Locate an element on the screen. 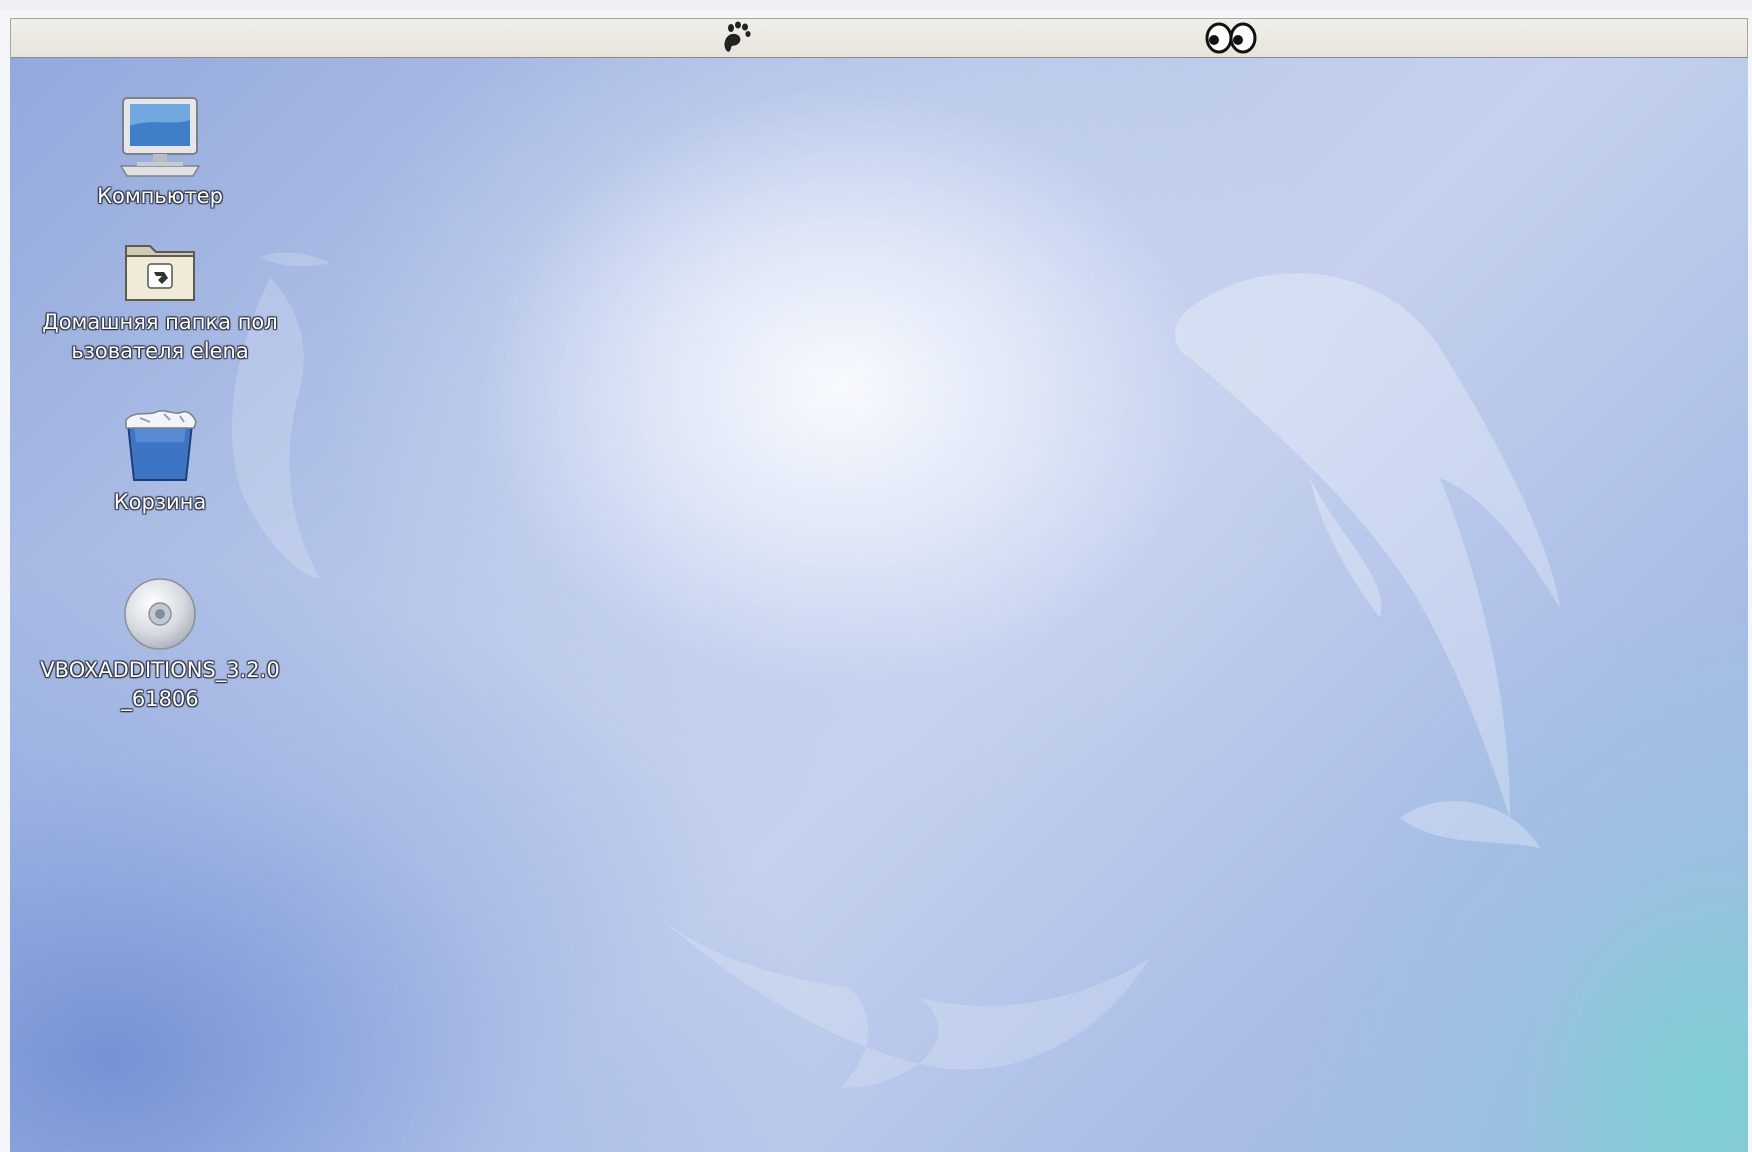 The width and height of the screenshot is (1752, 1152). desktop-icon-trash: Корзина is located at coordinates (160, 462).